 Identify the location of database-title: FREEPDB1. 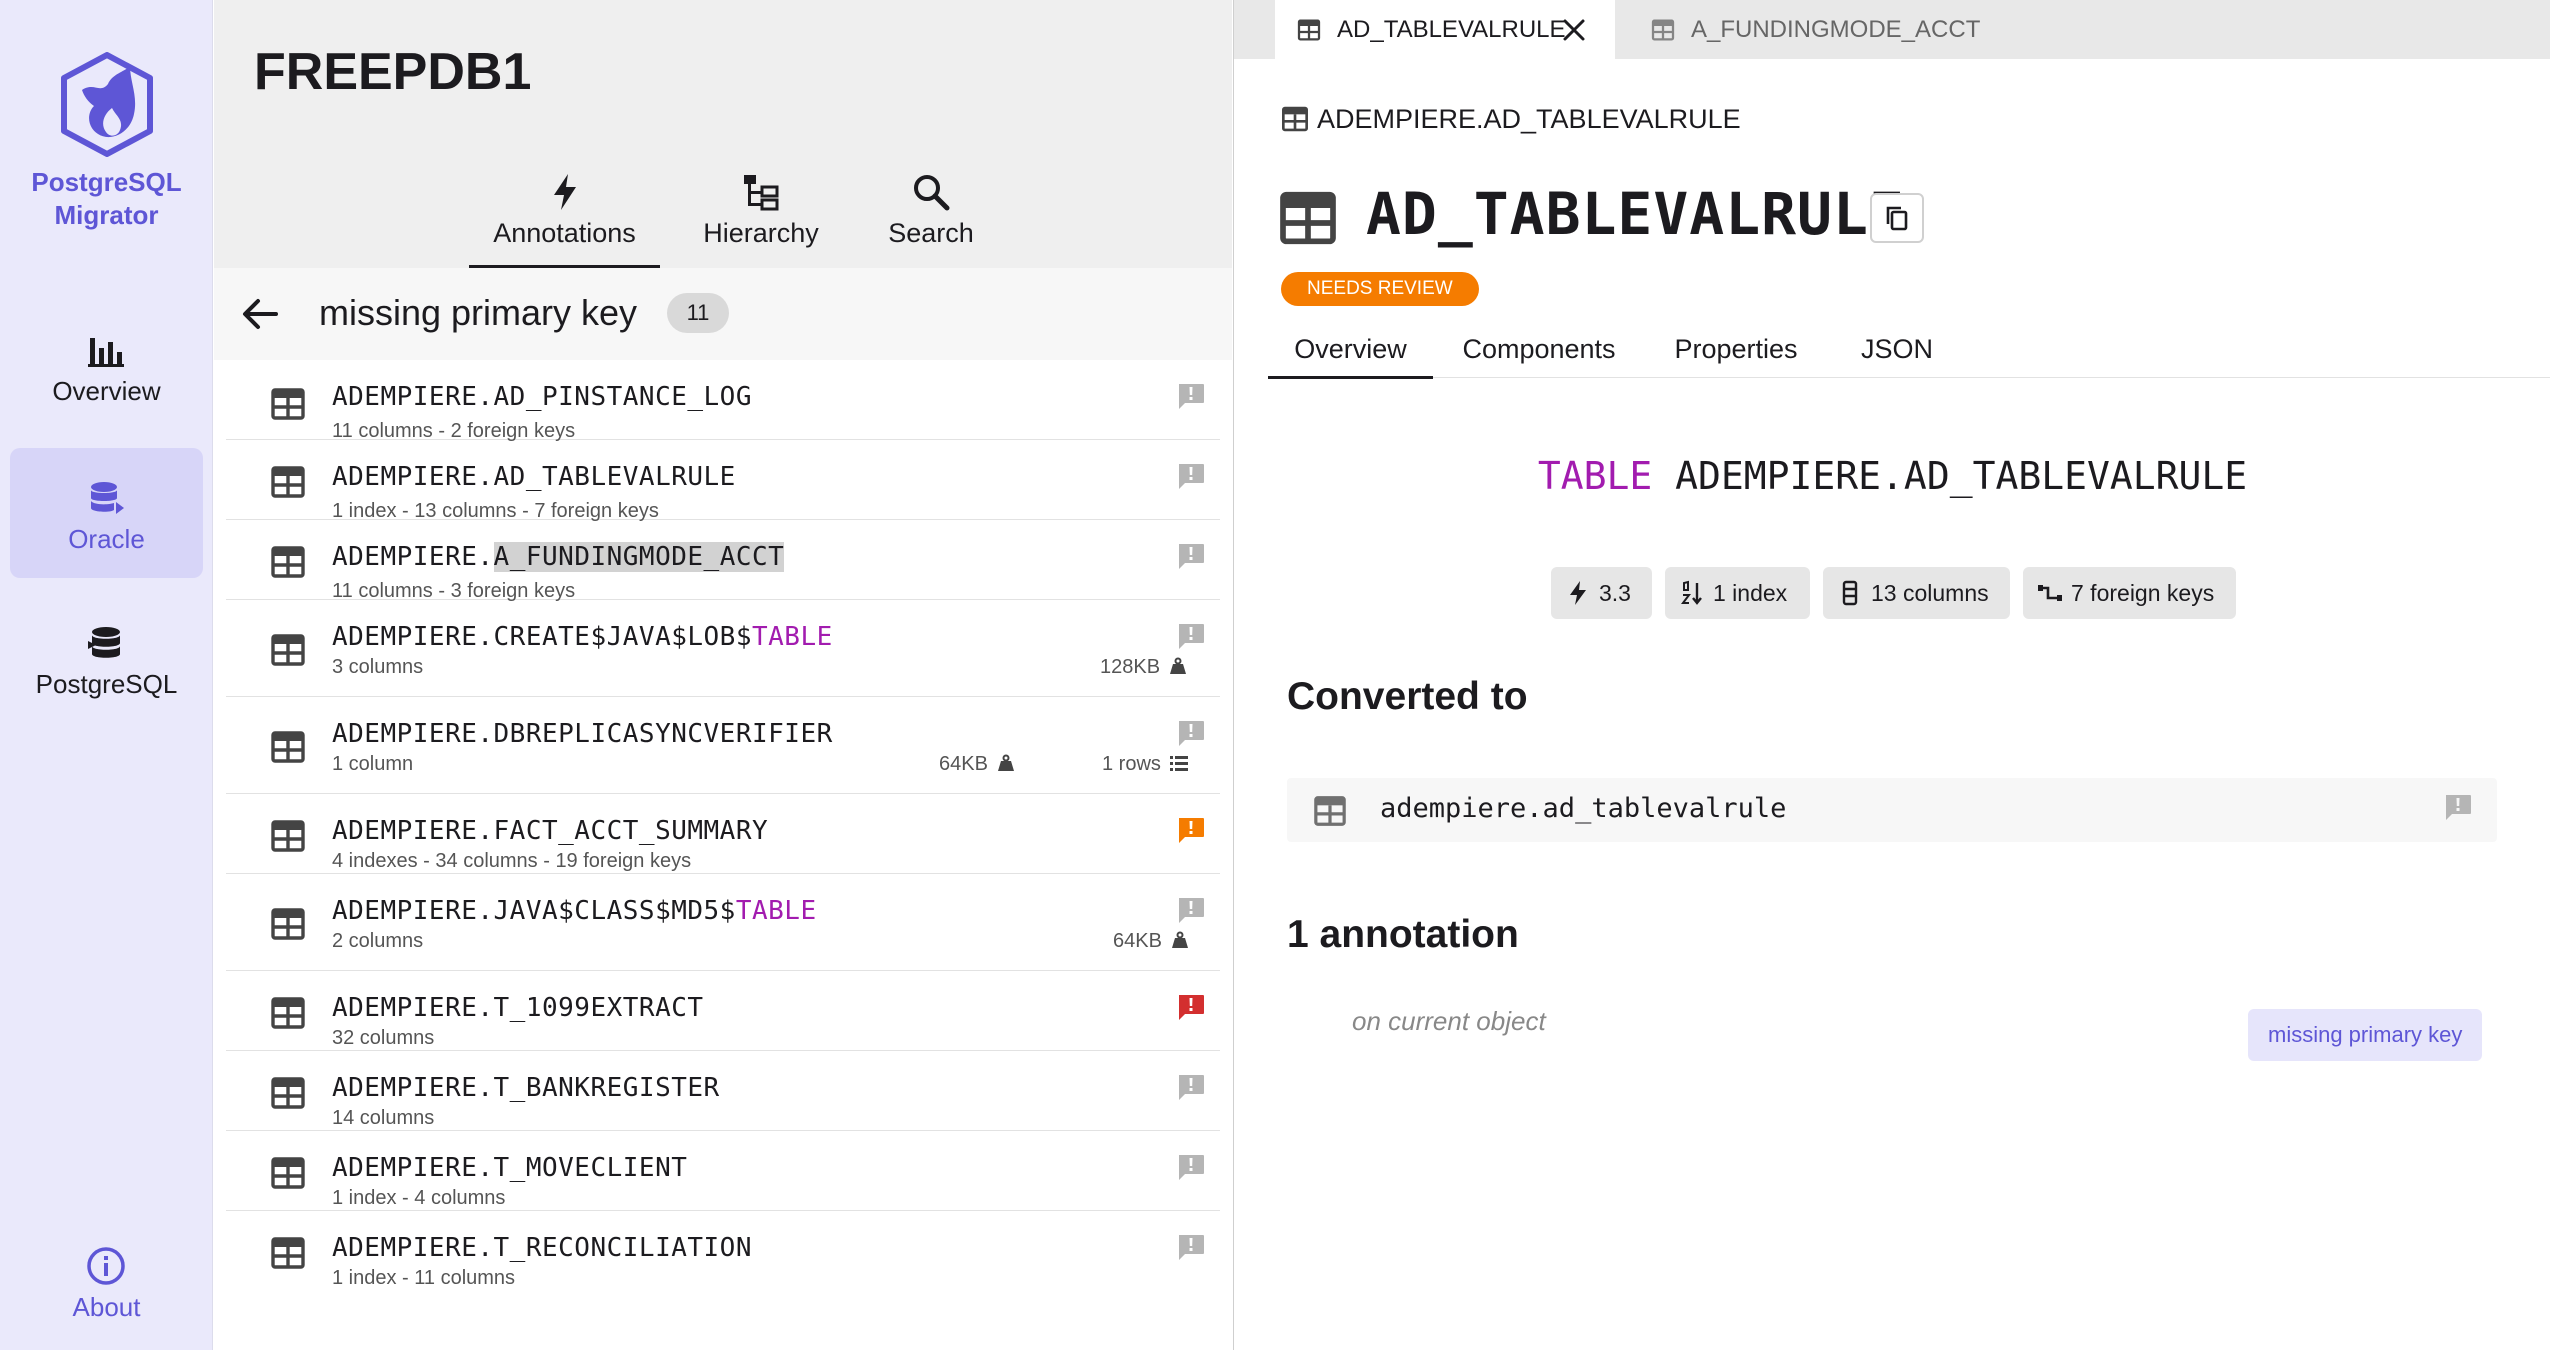
(393, 72).